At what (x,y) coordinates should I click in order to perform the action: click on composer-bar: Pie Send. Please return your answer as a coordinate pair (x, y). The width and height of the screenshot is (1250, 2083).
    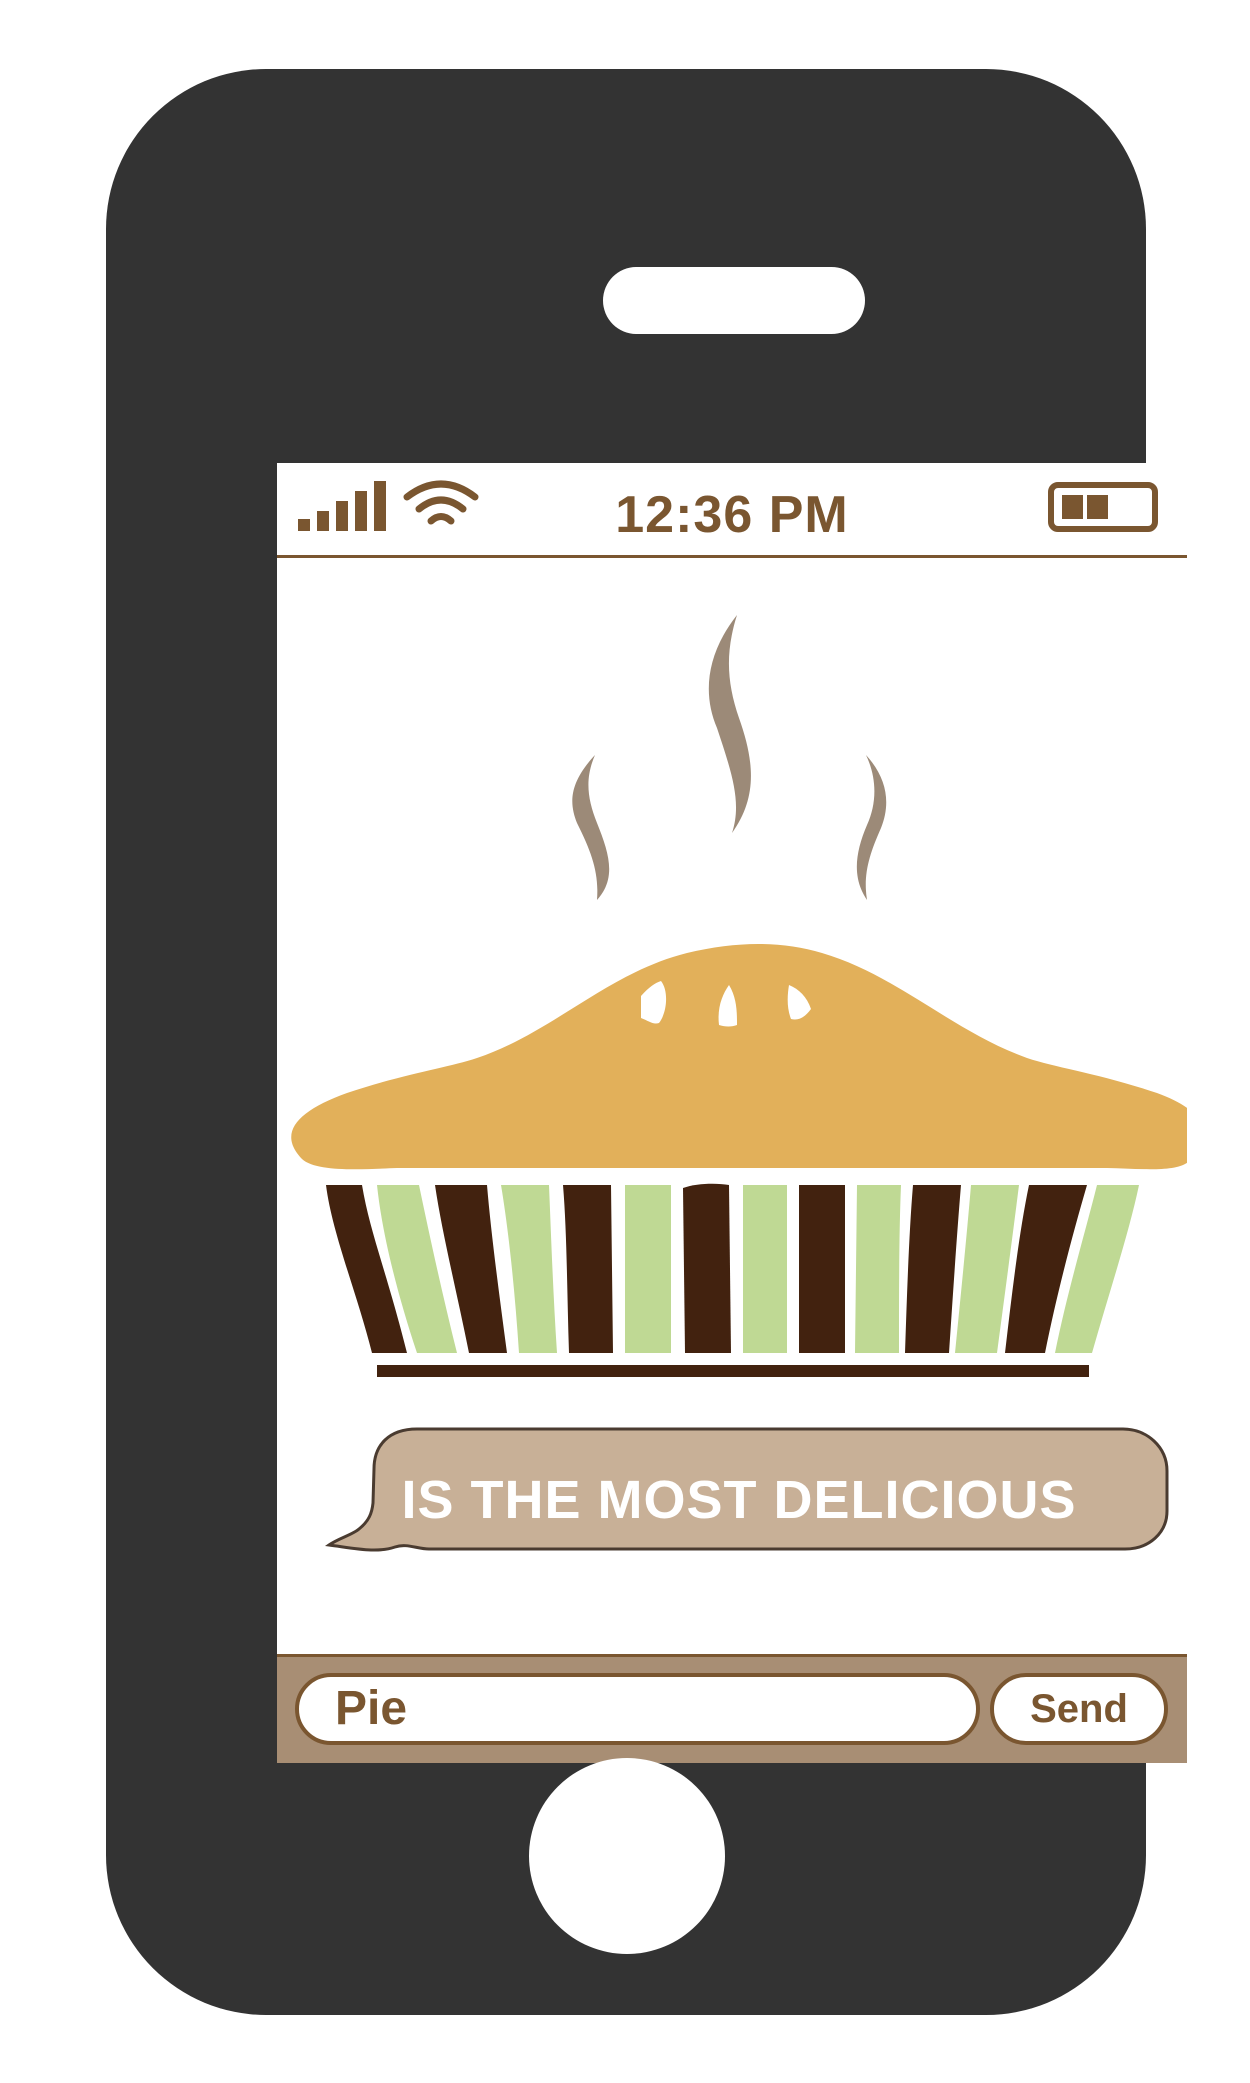
    Looking at the image, I should click on (732, 1708).